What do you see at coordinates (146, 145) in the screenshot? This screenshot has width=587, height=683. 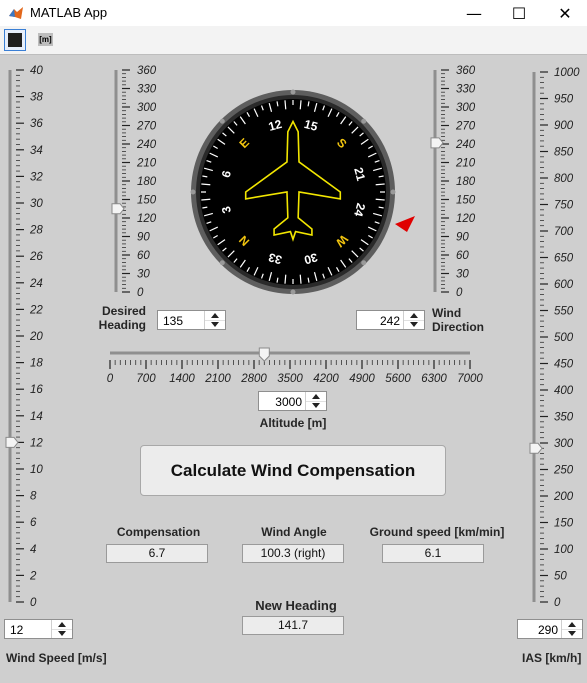 I see `heading-tick-label: 240` at bounding box center [146, 145].